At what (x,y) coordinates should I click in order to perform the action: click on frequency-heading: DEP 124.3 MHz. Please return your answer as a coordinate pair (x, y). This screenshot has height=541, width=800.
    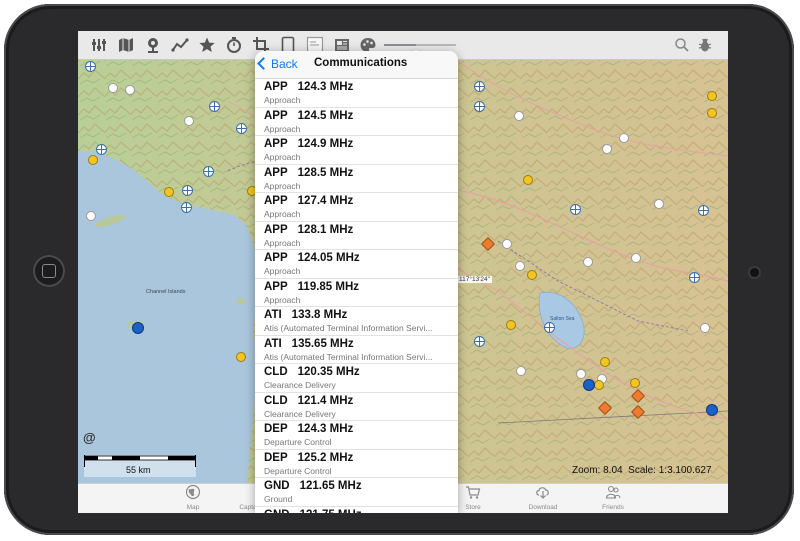
    Looking at the image, I should click on (308, 429).